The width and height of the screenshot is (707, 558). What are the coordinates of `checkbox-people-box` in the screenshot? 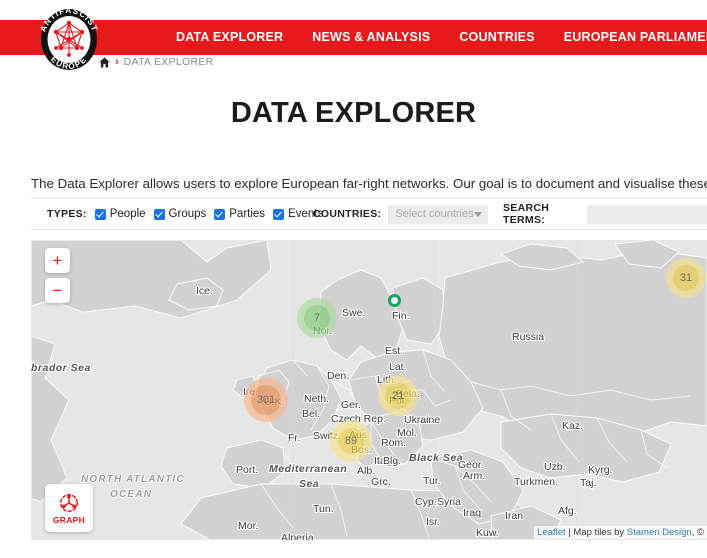 It's located at (100, 214).